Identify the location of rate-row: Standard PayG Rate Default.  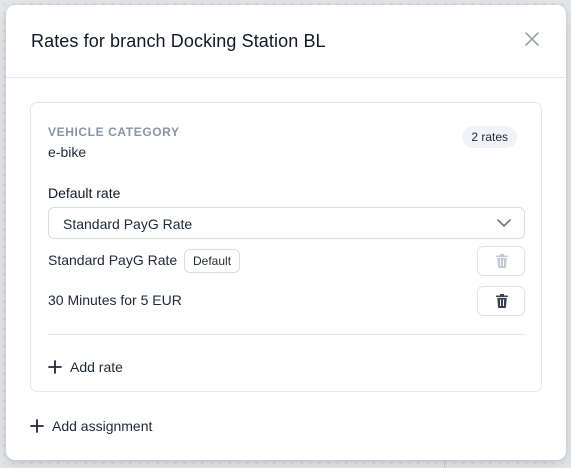
(286, 261).